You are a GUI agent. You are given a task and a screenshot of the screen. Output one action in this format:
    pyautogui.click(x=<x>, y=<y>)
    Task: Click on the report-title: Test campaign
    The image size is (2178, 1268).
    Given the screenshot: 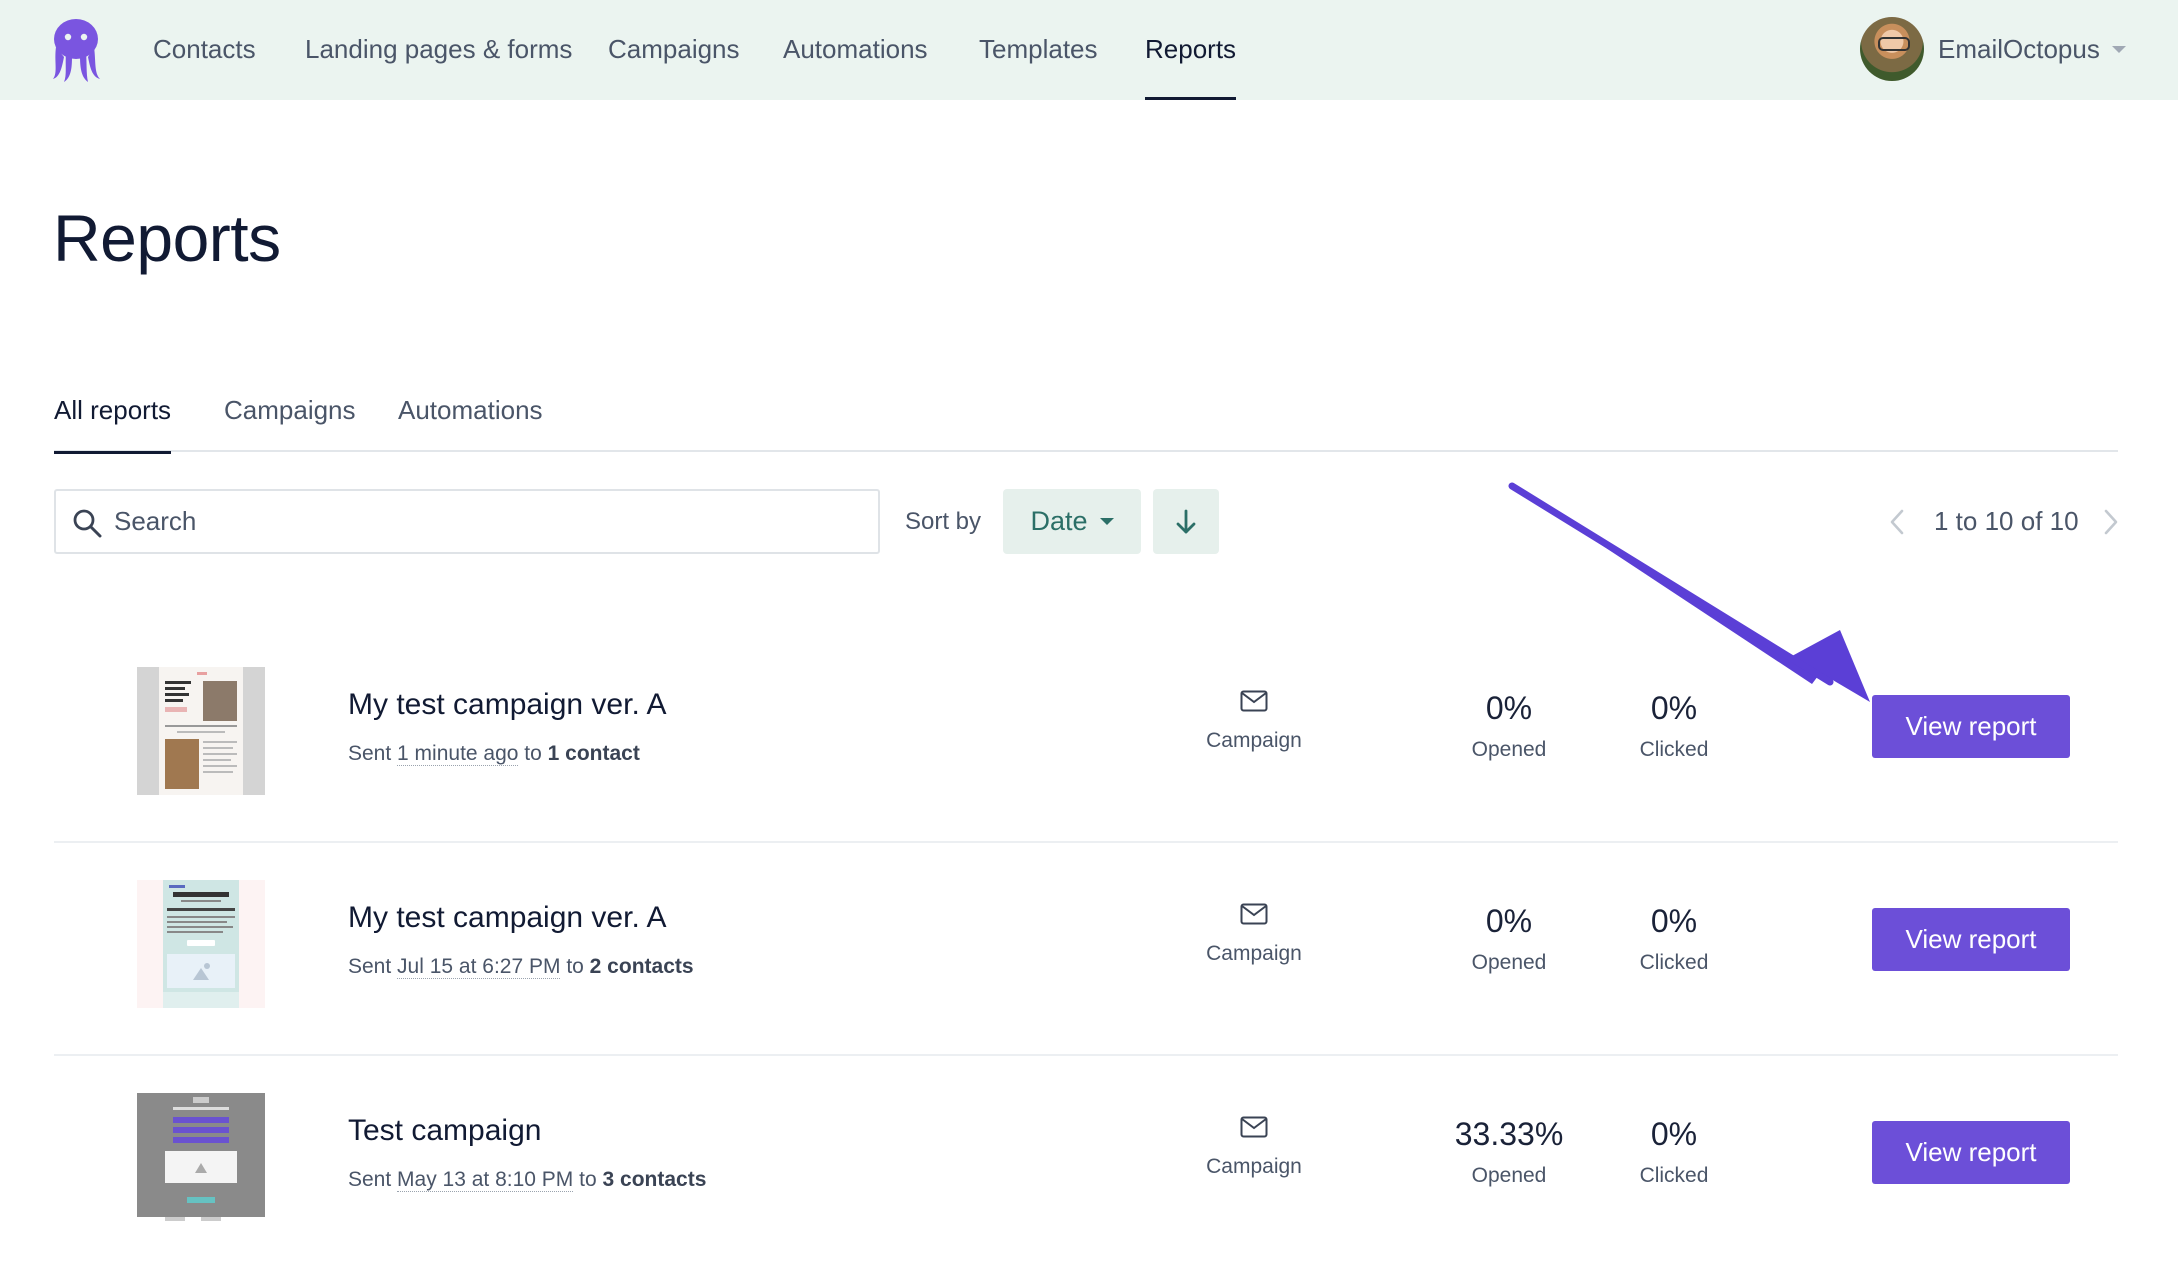 What is the action you would take?
    pyautogui.click(x=444, y=1131)
    